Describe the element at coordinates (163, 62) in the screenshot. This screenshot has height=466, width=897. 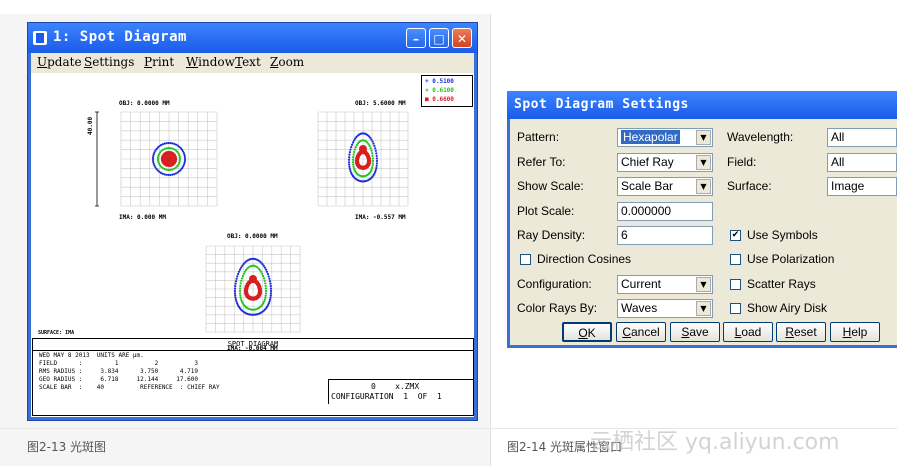
I see `menu-print-label: rint` at that location.